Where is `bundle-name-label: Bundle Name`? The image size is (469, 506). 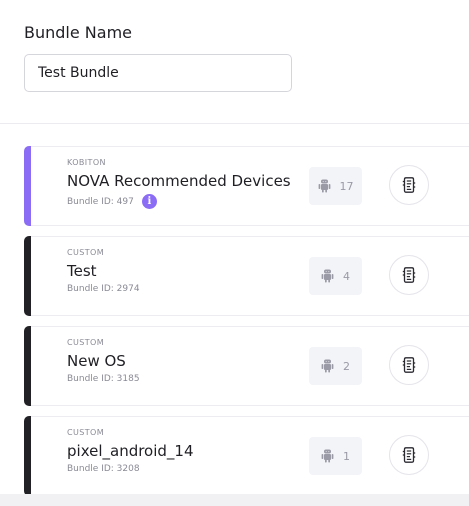 bundle-name-label: Bundle Name is located at coordinates (78, 32).